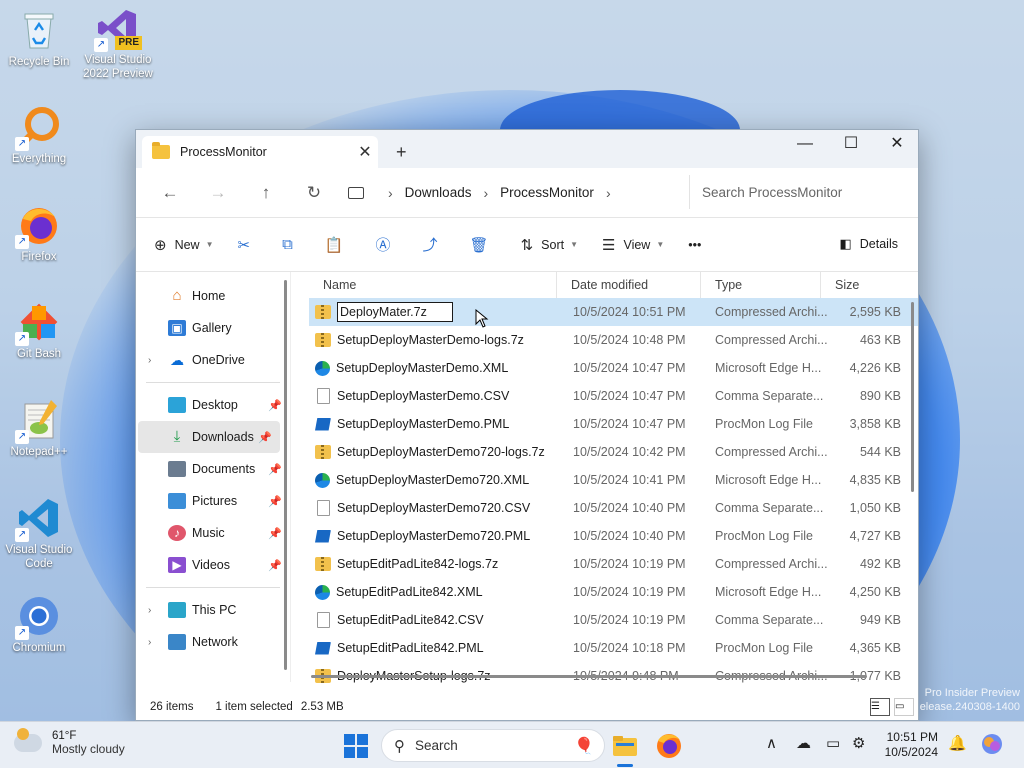 The height and width of the screenshot is (768, 1024). What do you see at coordinates (438, 592) in the screenshot?
I see `file-name-cell: SetupEditPadLite842.XML` at bounding box center [438, 592].